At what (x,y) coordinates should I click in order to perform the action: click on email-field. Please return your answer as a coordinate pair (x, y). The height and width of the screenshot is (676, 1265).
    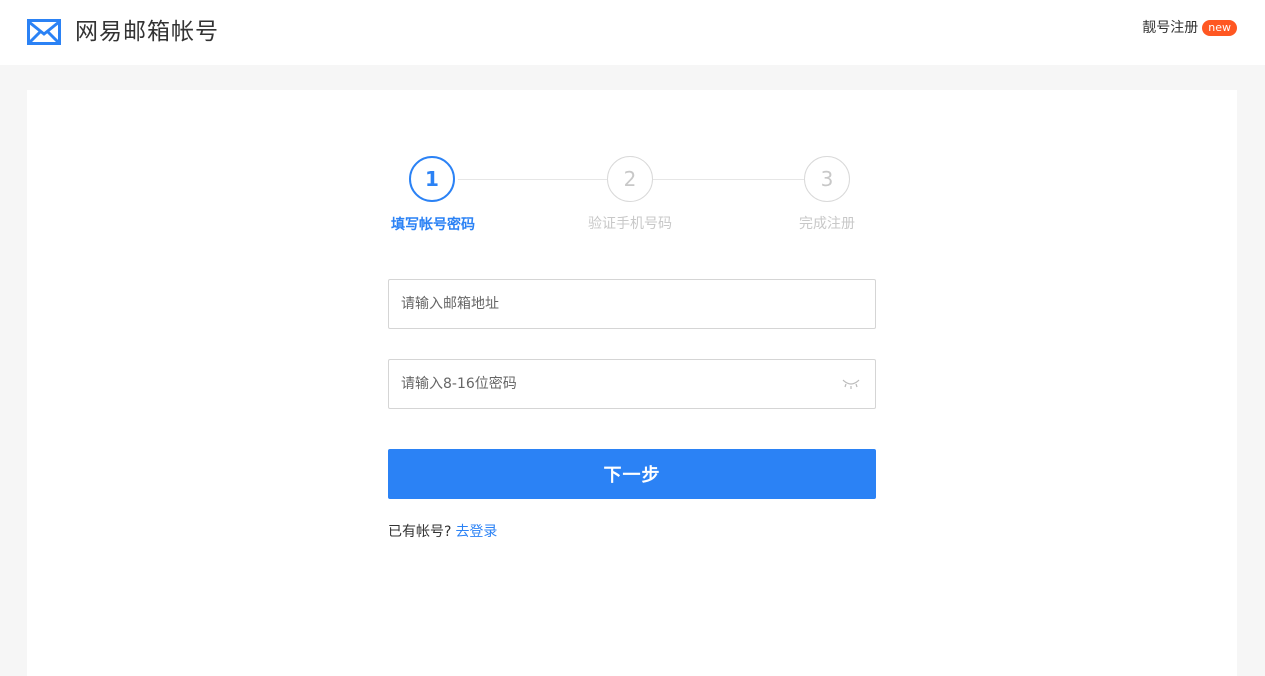
    Looking at the image, I should click on (632, 304).